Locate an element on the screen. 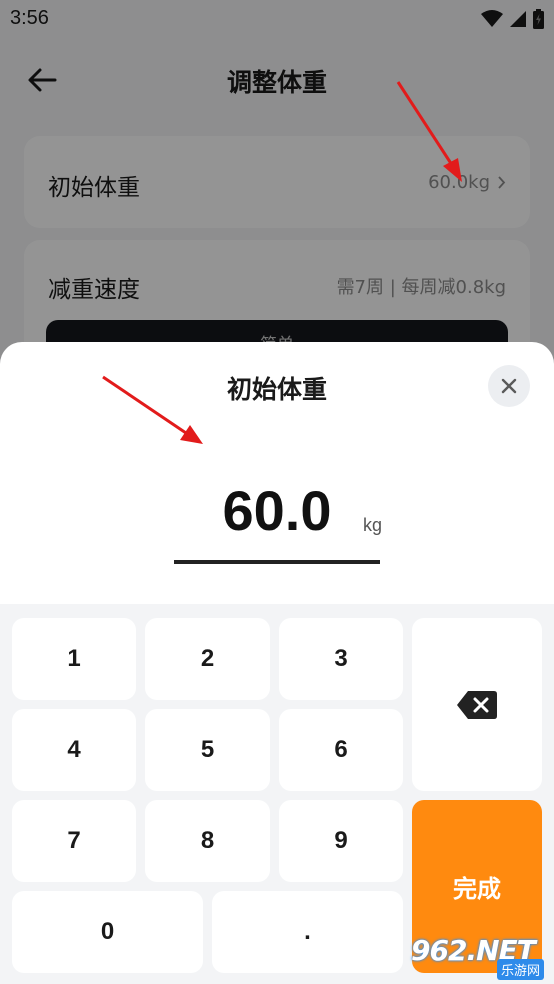  close-icon is located at coordinates (509, 386).